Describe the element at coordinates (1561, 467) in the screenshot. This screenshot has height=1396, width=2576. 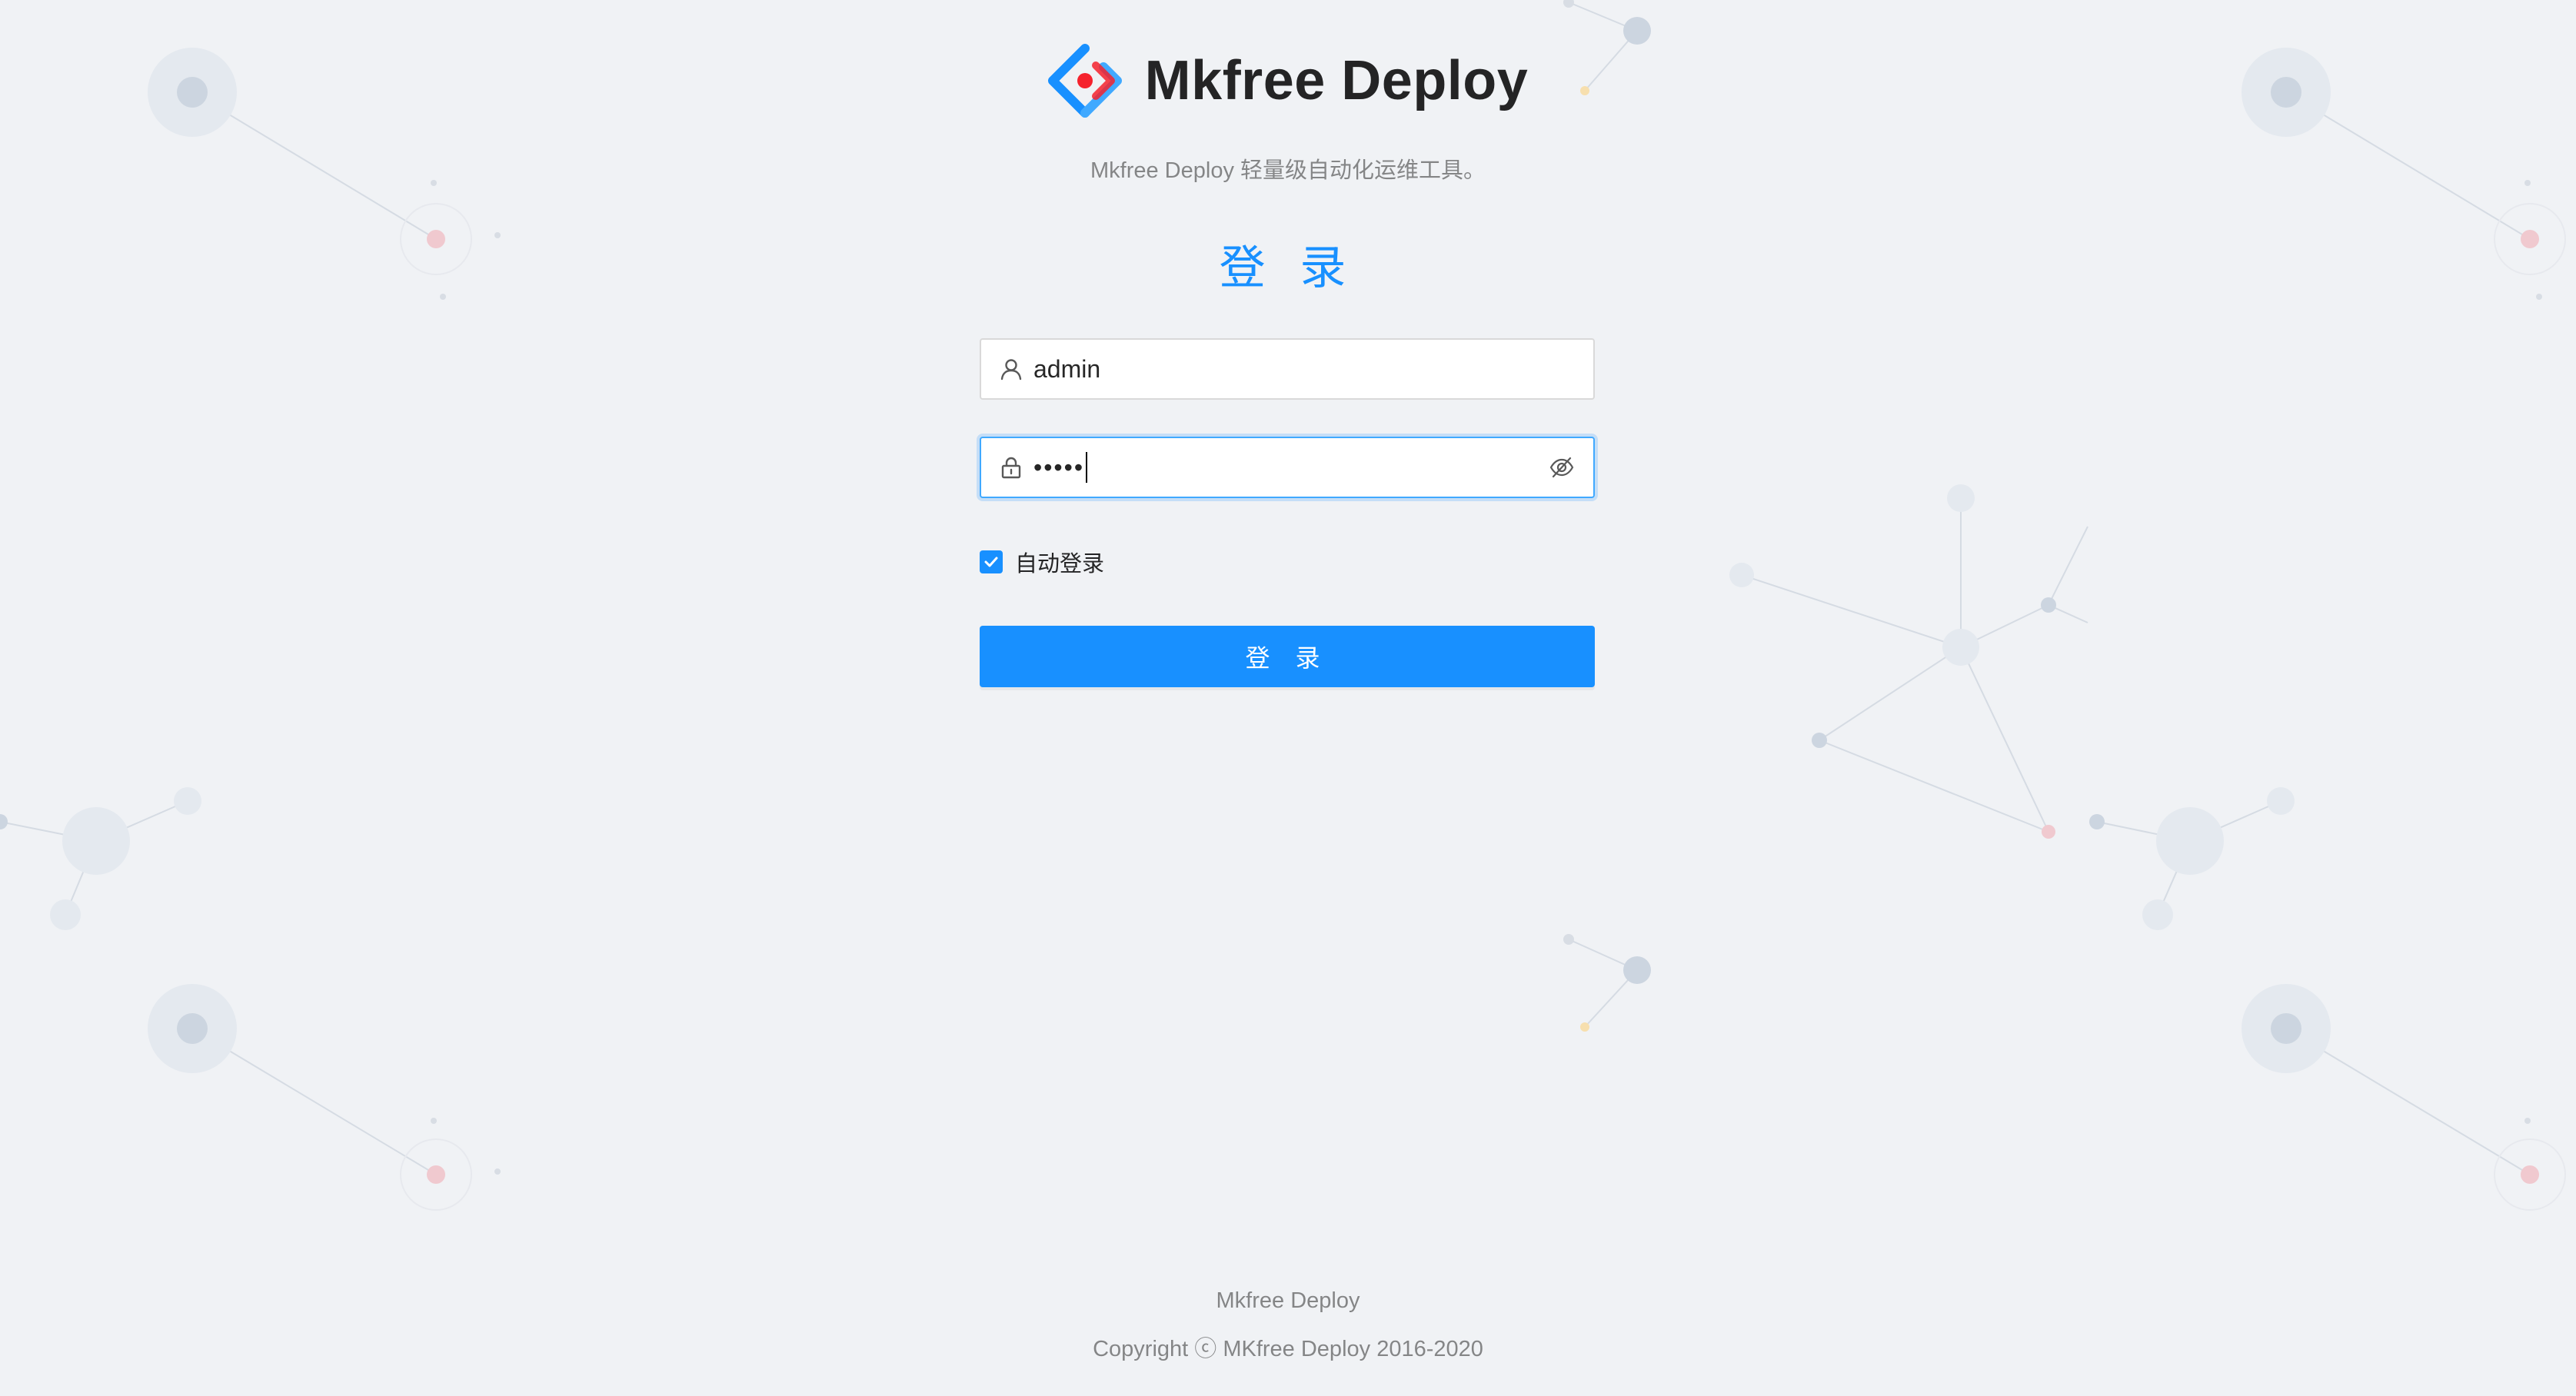
I see `eye-invisible-icon` at that location.